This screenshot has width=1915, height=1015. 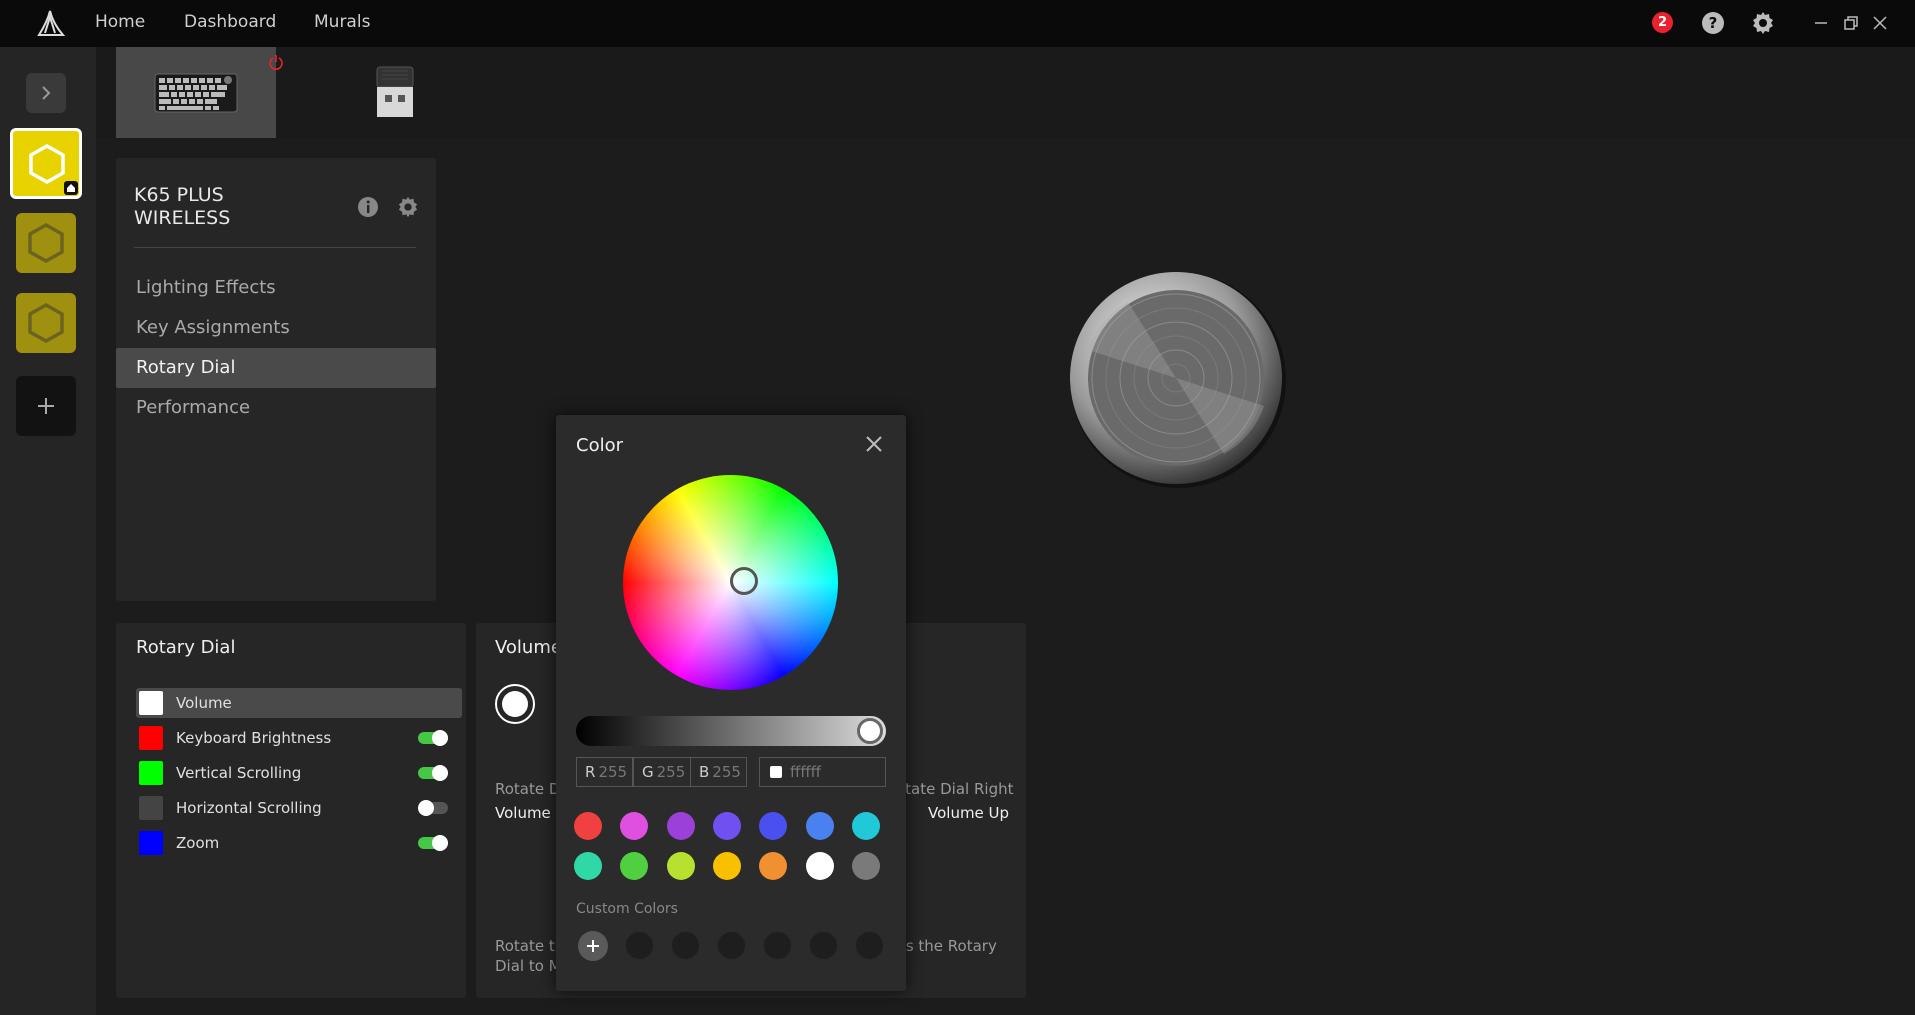 I want to click on title-bar: Home Dashboard Murals 2 ?, so click(x=957, y=23).